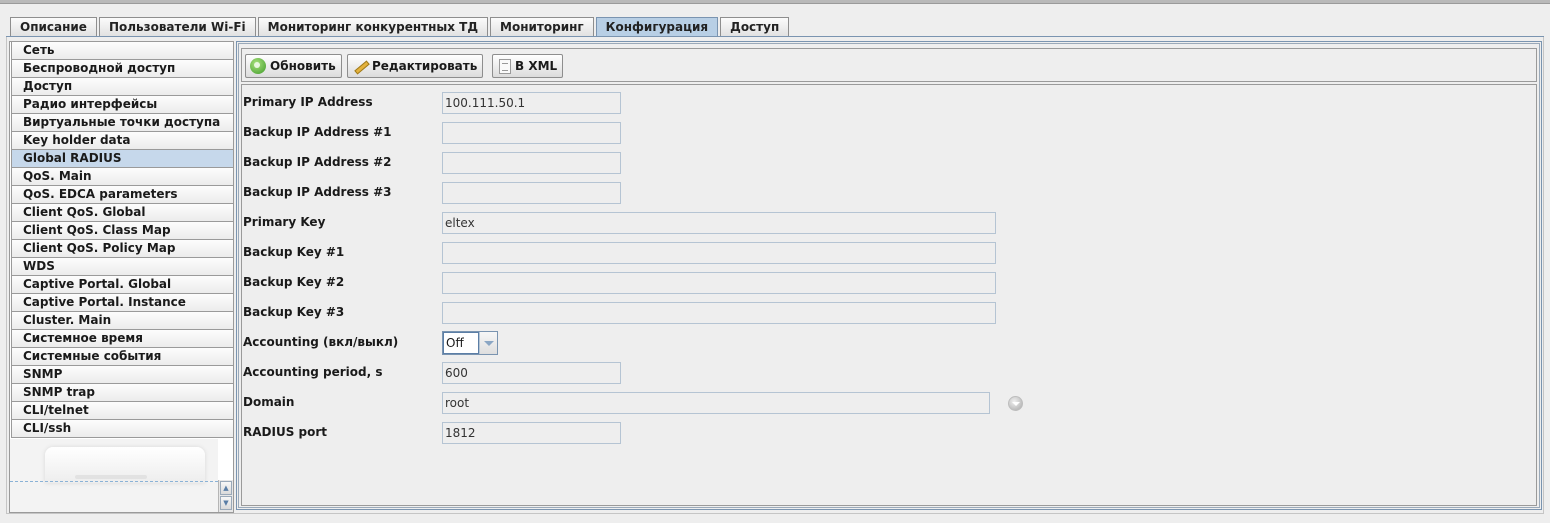  Describe the element at coordinates (122, 51) in the screenshot. I see `sidebar-item-network: Сеть` at that location.